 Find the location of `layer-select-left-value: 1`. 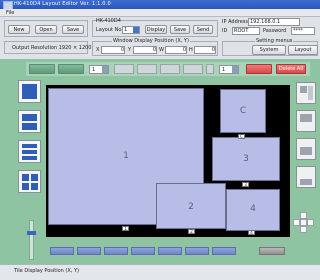

layer-select-left-value: 1 is located at coordinates (94, 70).